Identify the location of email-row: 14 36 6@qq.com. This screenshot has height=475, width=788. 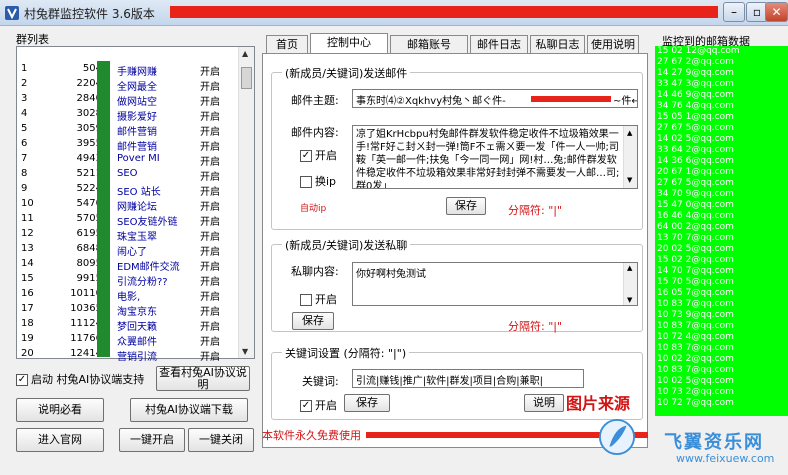
(721, 161).